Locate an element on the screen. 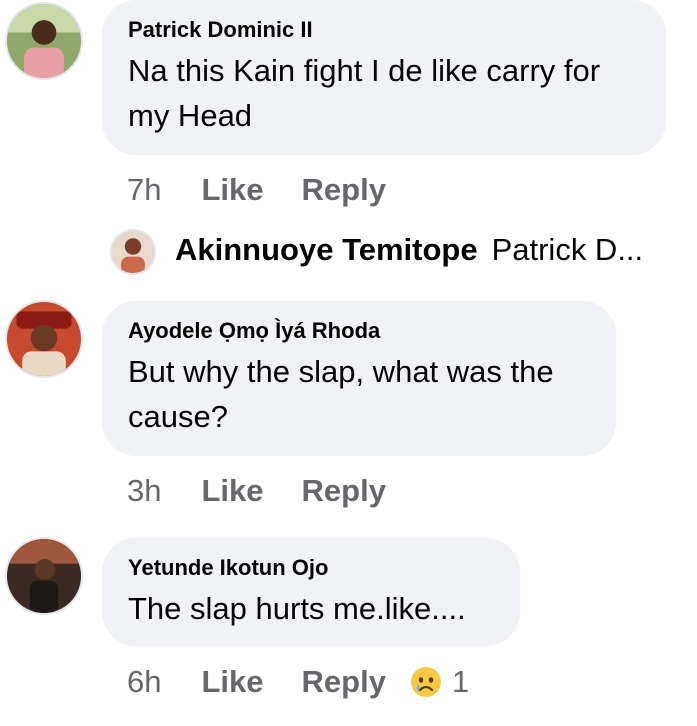 The image size is (697, 726). reaction-count: 1 is located at coordinates (460, 682).